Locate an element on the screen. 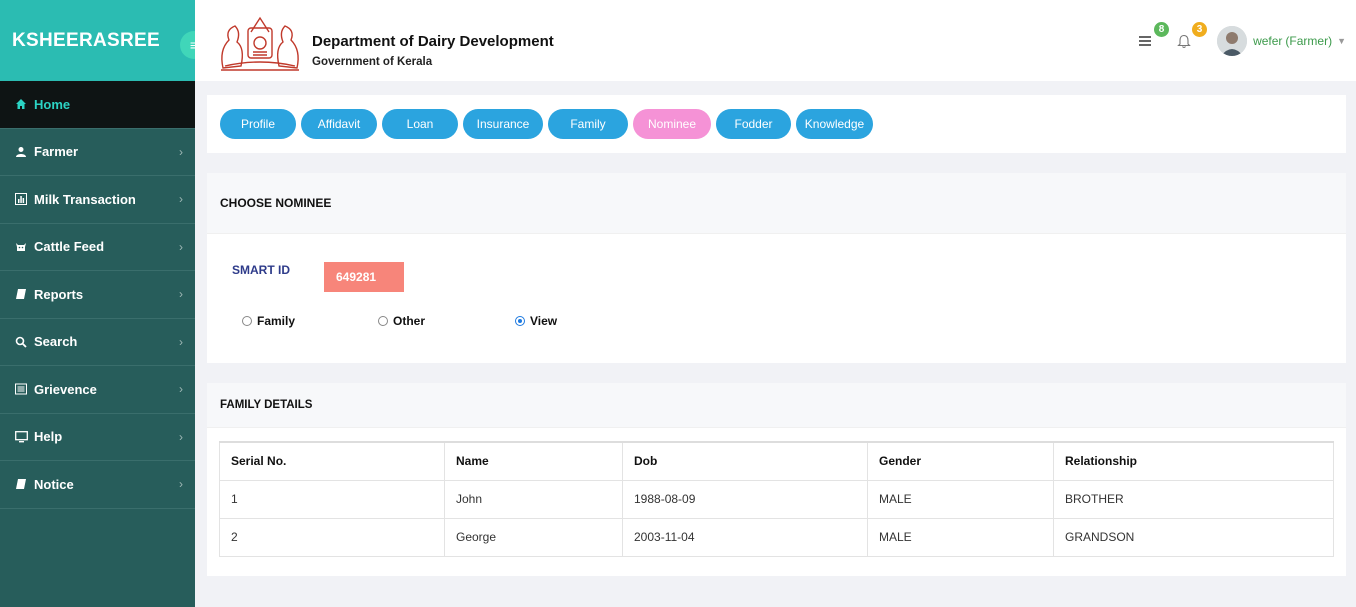 The image size is (1356, 607). choose-nominee-heading: CHOOSE NOMINEE is located at coordinates (776, 203).